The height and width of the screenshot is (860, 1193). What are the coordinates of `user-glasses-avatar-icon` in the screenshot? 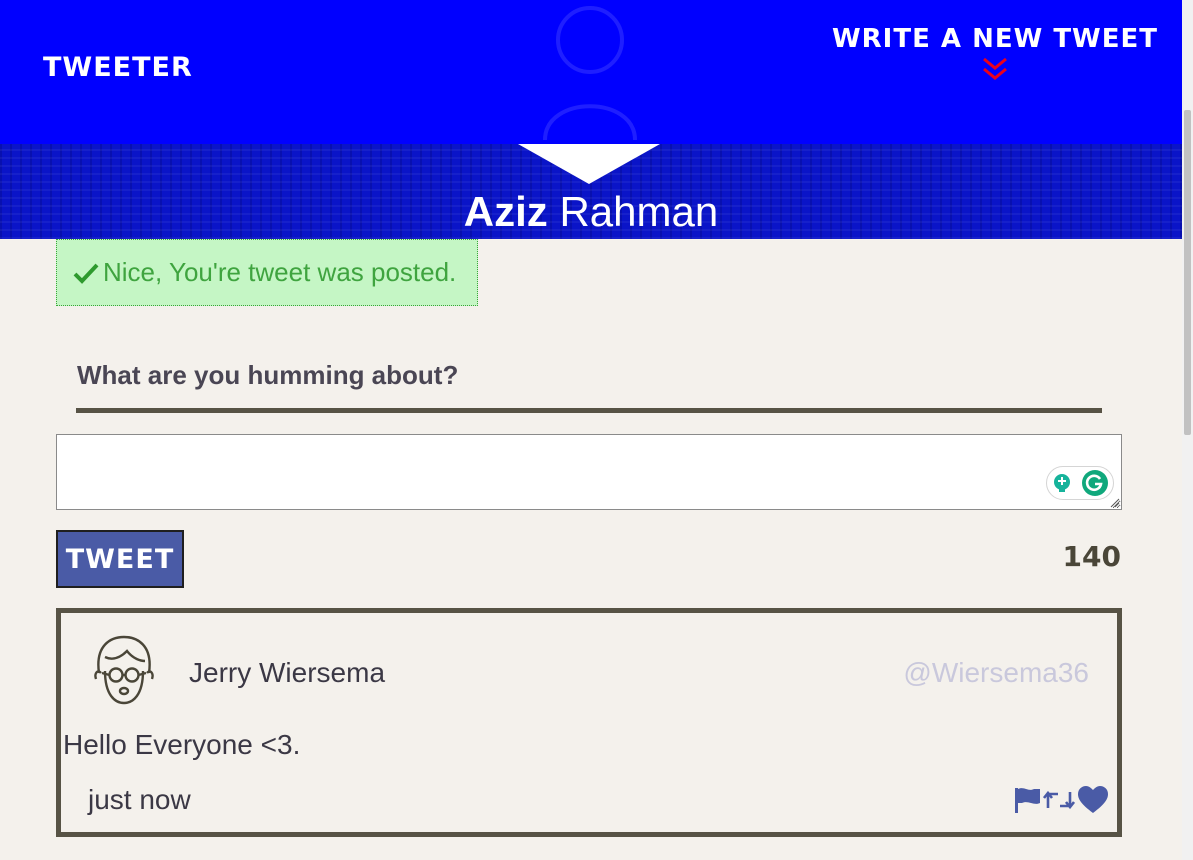 It's located at (124, 670).